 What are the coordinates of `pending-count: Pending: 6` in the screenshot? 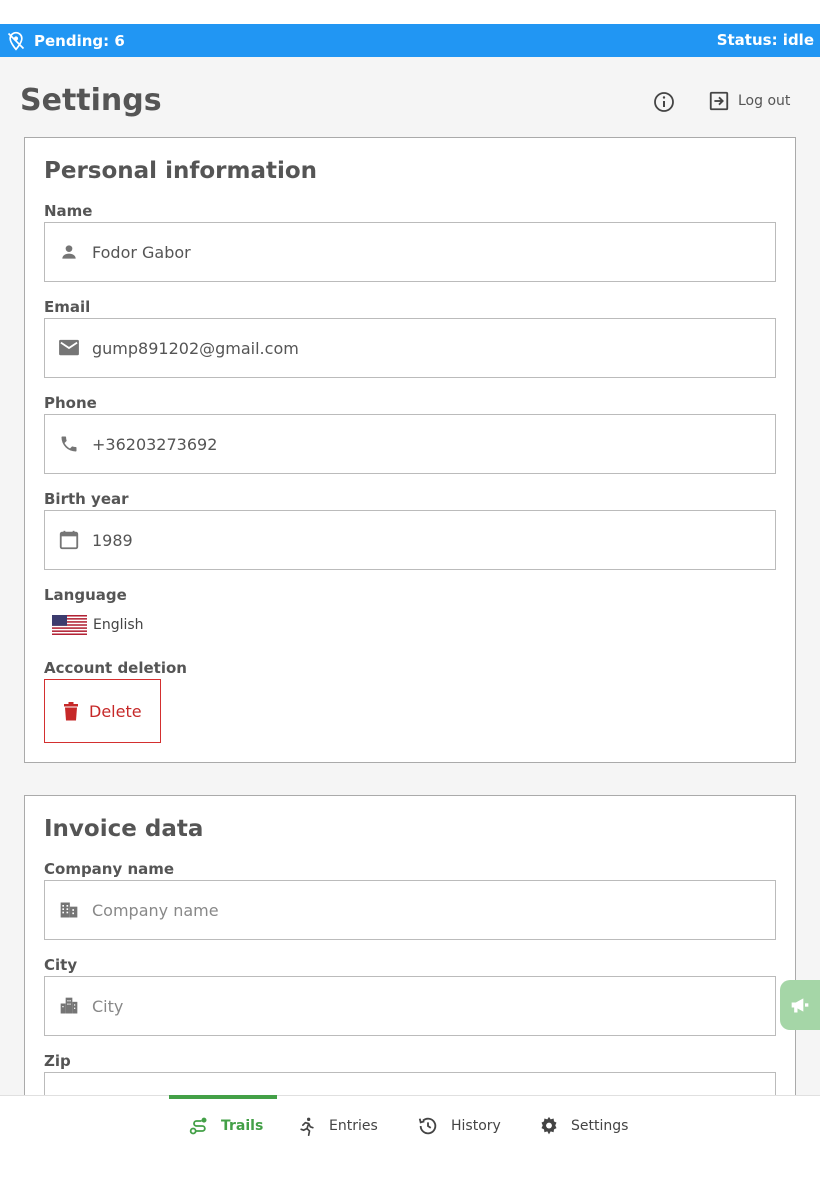 It's located at (79, 41).